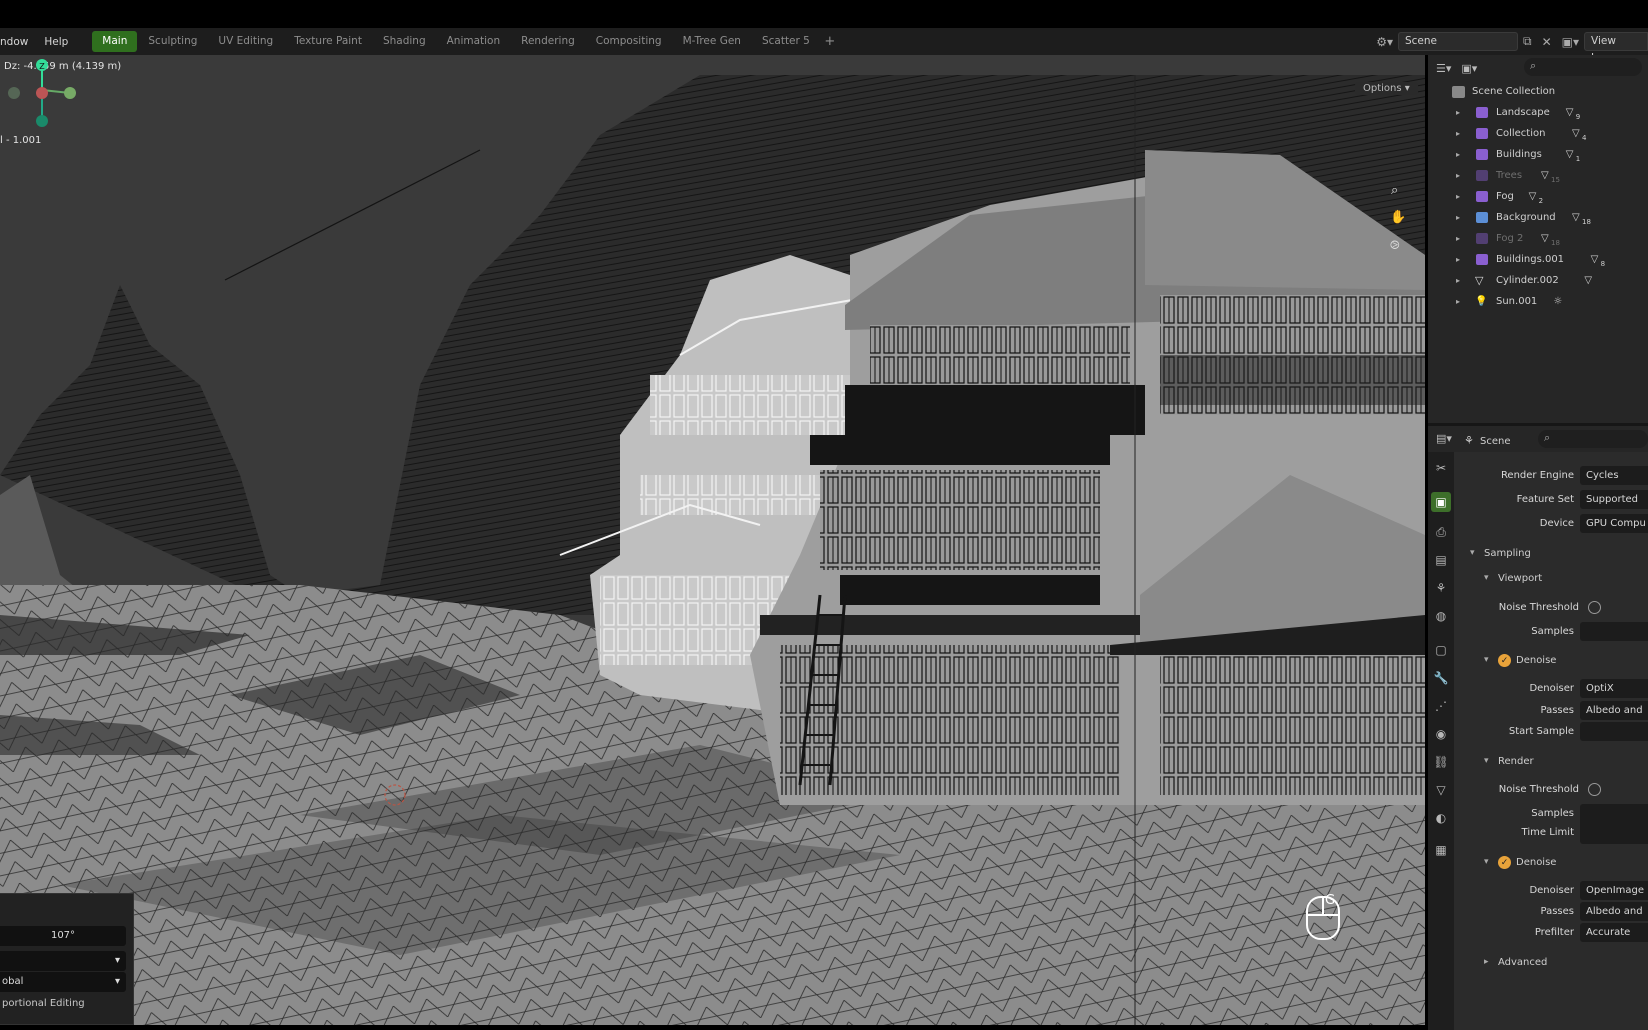 This screenshot has width=1648, height=1030. What do you see at coordinates (1384, 42) in the screenshot?
I see `scene-browse-icon: ⚙▾` at bounding box center [1384, 42].